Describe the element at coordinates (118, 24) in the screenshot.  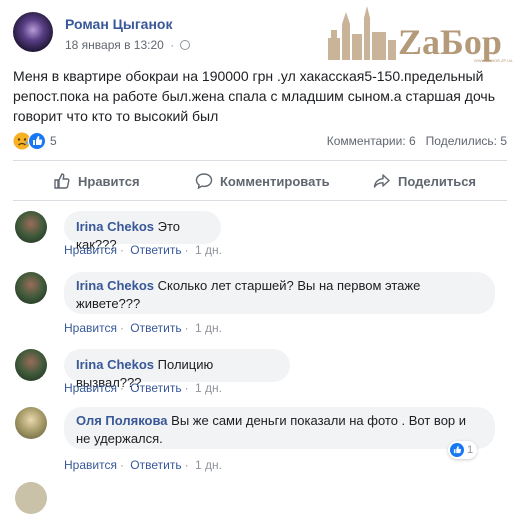
I see `post-author: Роман Цыганок` at that location.